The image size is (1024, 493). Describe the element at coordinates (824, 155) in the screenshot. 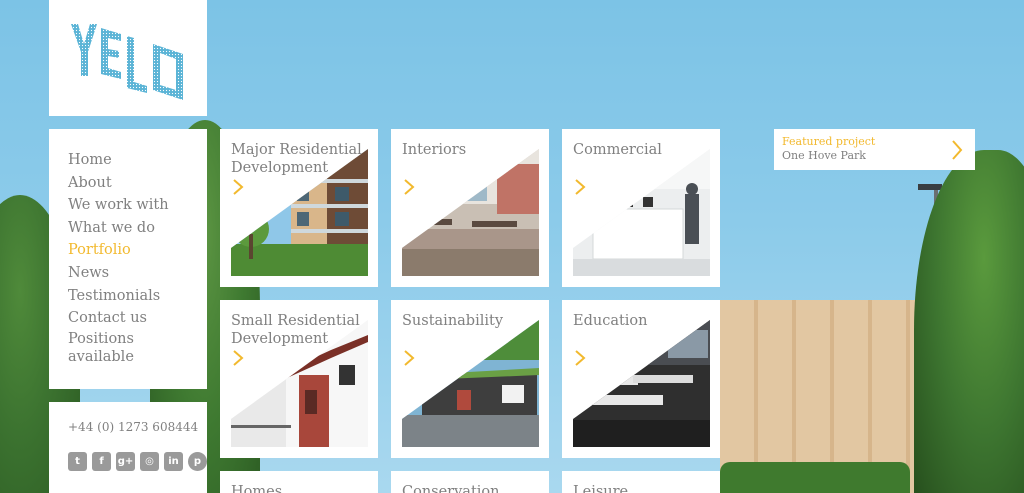

I see `featured-project-name: One Hove Park` at that location.